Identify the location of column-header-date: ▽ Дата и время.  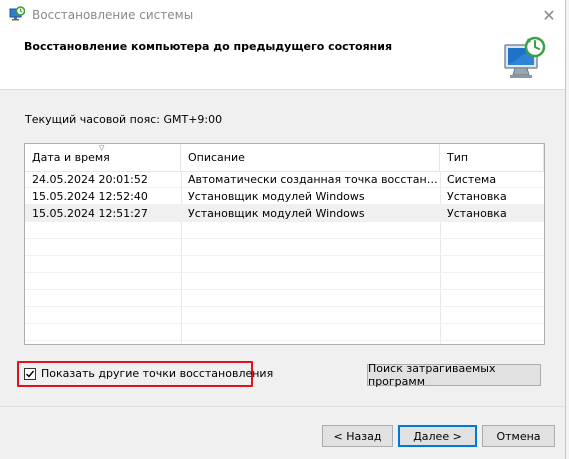
(103, 157).